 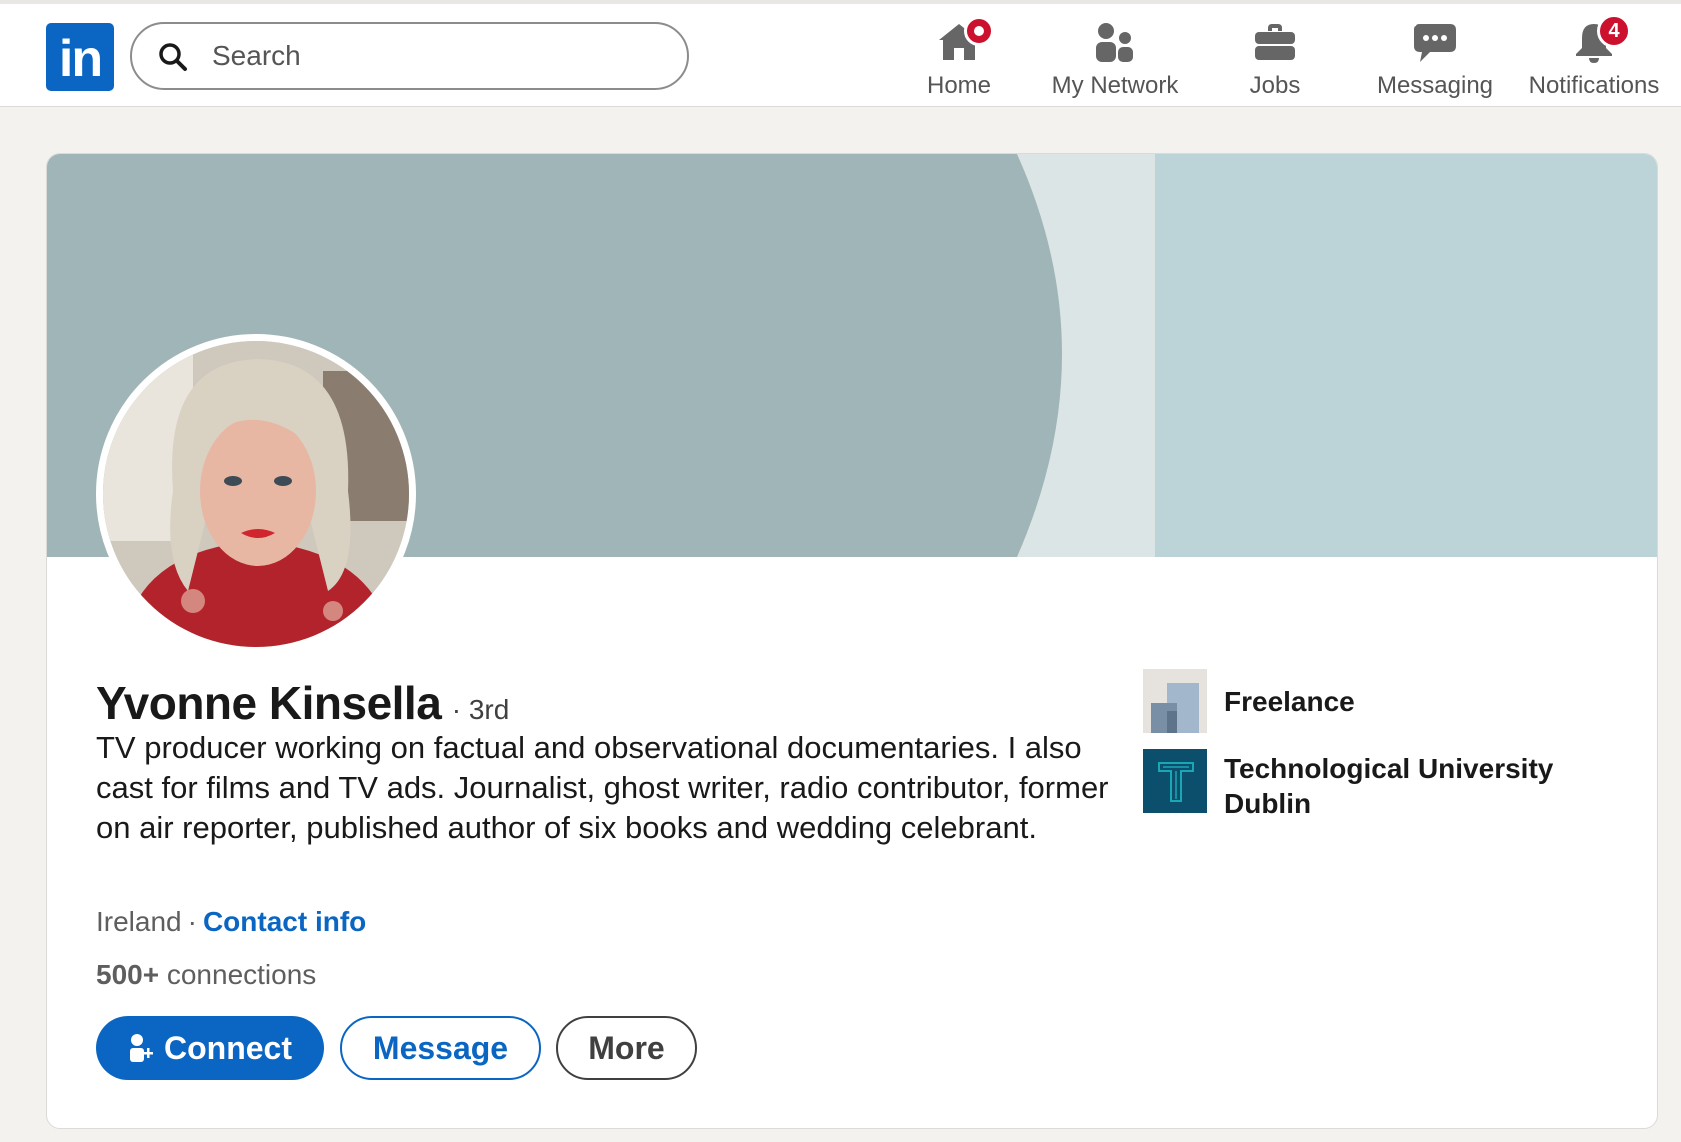 What do you see at coordinates (139, 921) in the screenshot?
I see `profile-location: Ireland` at bounding box center [139, 921].